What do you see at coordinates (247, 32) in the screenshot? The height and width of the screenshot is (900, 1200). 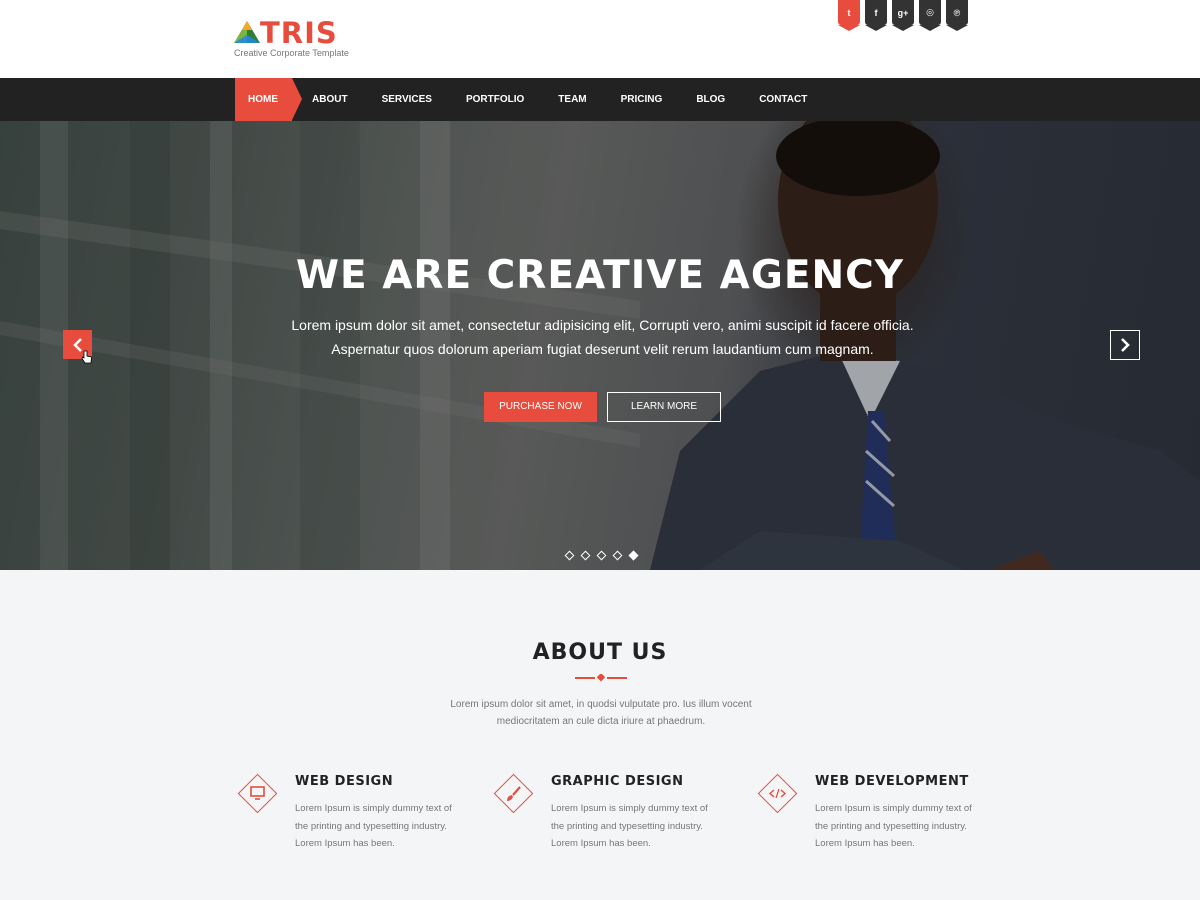 I see `logo-triangle-icon` at bounding box center [247, 32].